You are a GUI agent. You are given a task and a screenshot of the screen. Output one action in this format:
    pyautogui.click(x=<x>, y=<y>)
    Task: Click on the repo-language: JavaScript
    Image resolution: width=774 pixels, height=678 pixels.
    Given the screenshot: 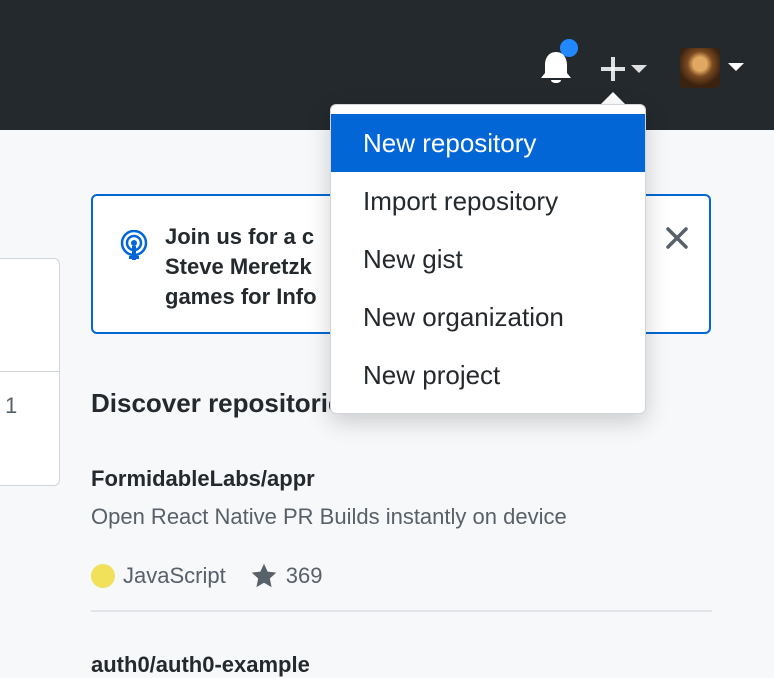 What is the action you would take?
    pyautogui.click(x=174, y=575)
    